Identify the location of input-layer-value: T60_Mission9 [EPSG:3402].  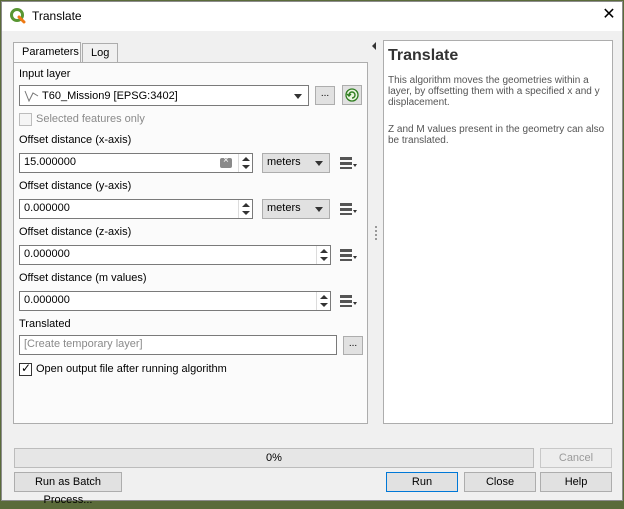
(110, 96).